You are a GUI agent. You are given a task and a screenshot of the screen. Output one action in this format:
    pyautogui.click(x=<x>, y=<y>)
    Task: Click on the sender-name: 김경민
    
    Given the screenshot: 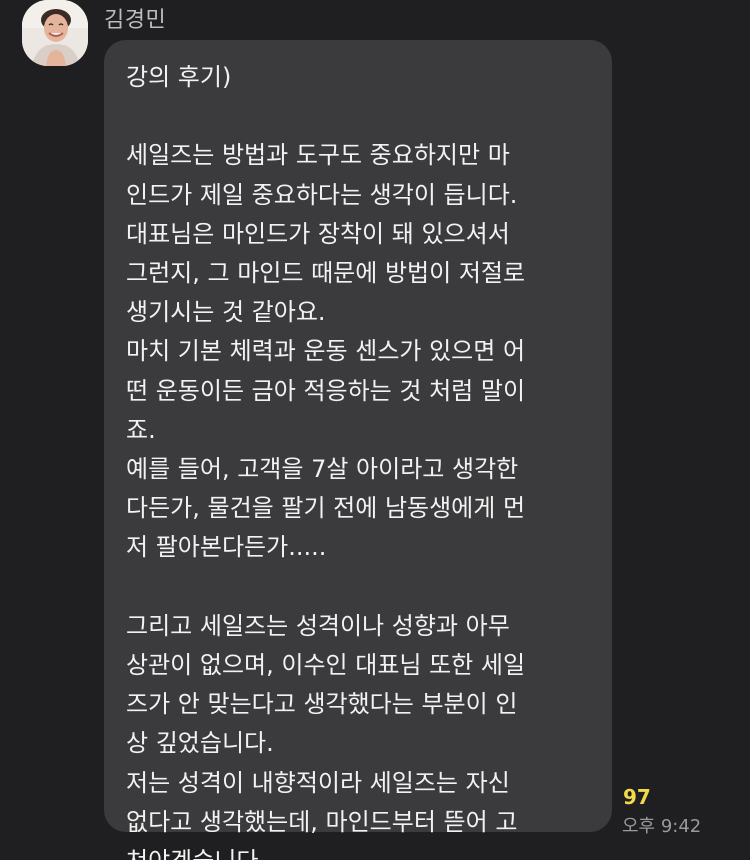 What is the action you would take?
    pyautogui.click(x=135, y=20)
    